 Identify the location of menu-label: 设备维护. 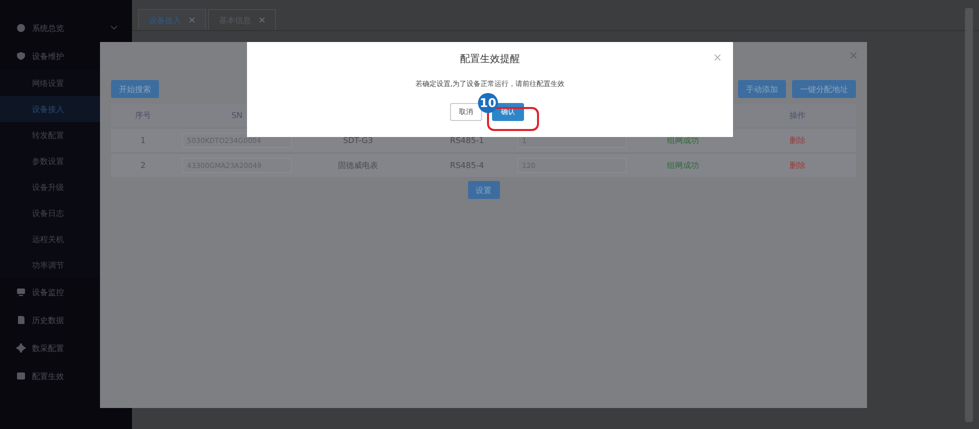
(48, 56).